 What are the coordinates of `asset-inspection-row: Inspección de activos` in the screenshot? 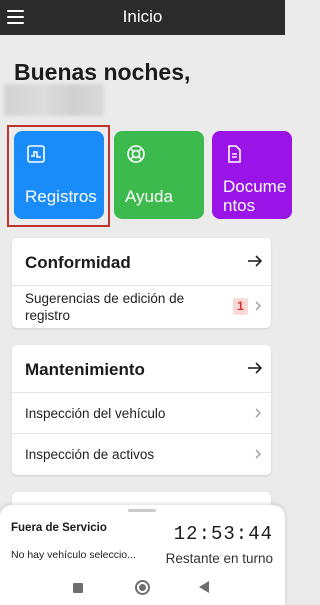 It's located at (141, 453).